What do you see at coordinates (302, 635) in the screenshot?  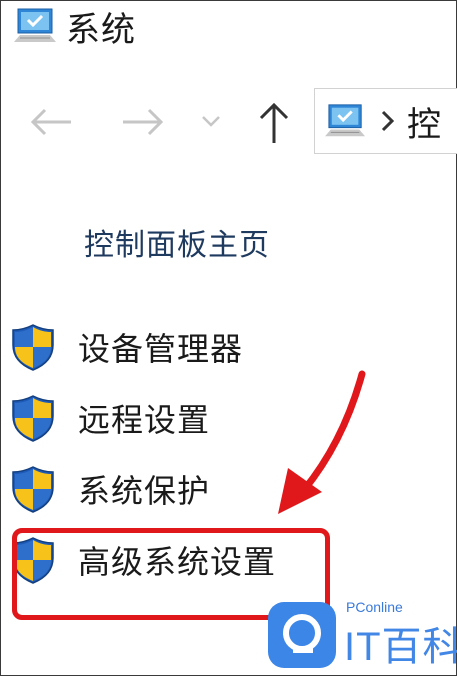 I see `watermark-logo-icon` at bounding box center [302, 635].